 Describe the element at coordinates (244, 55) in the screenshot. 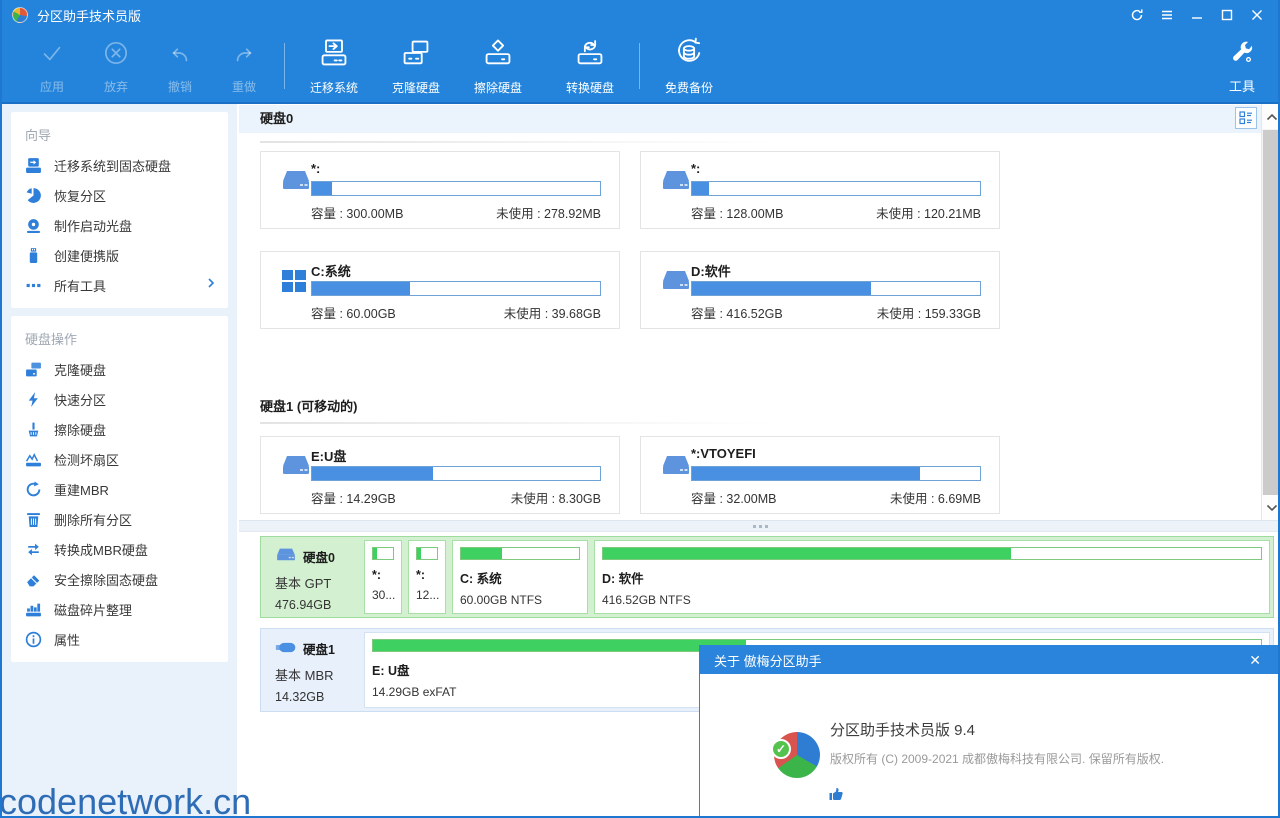

I see `redo-icon` at that location.